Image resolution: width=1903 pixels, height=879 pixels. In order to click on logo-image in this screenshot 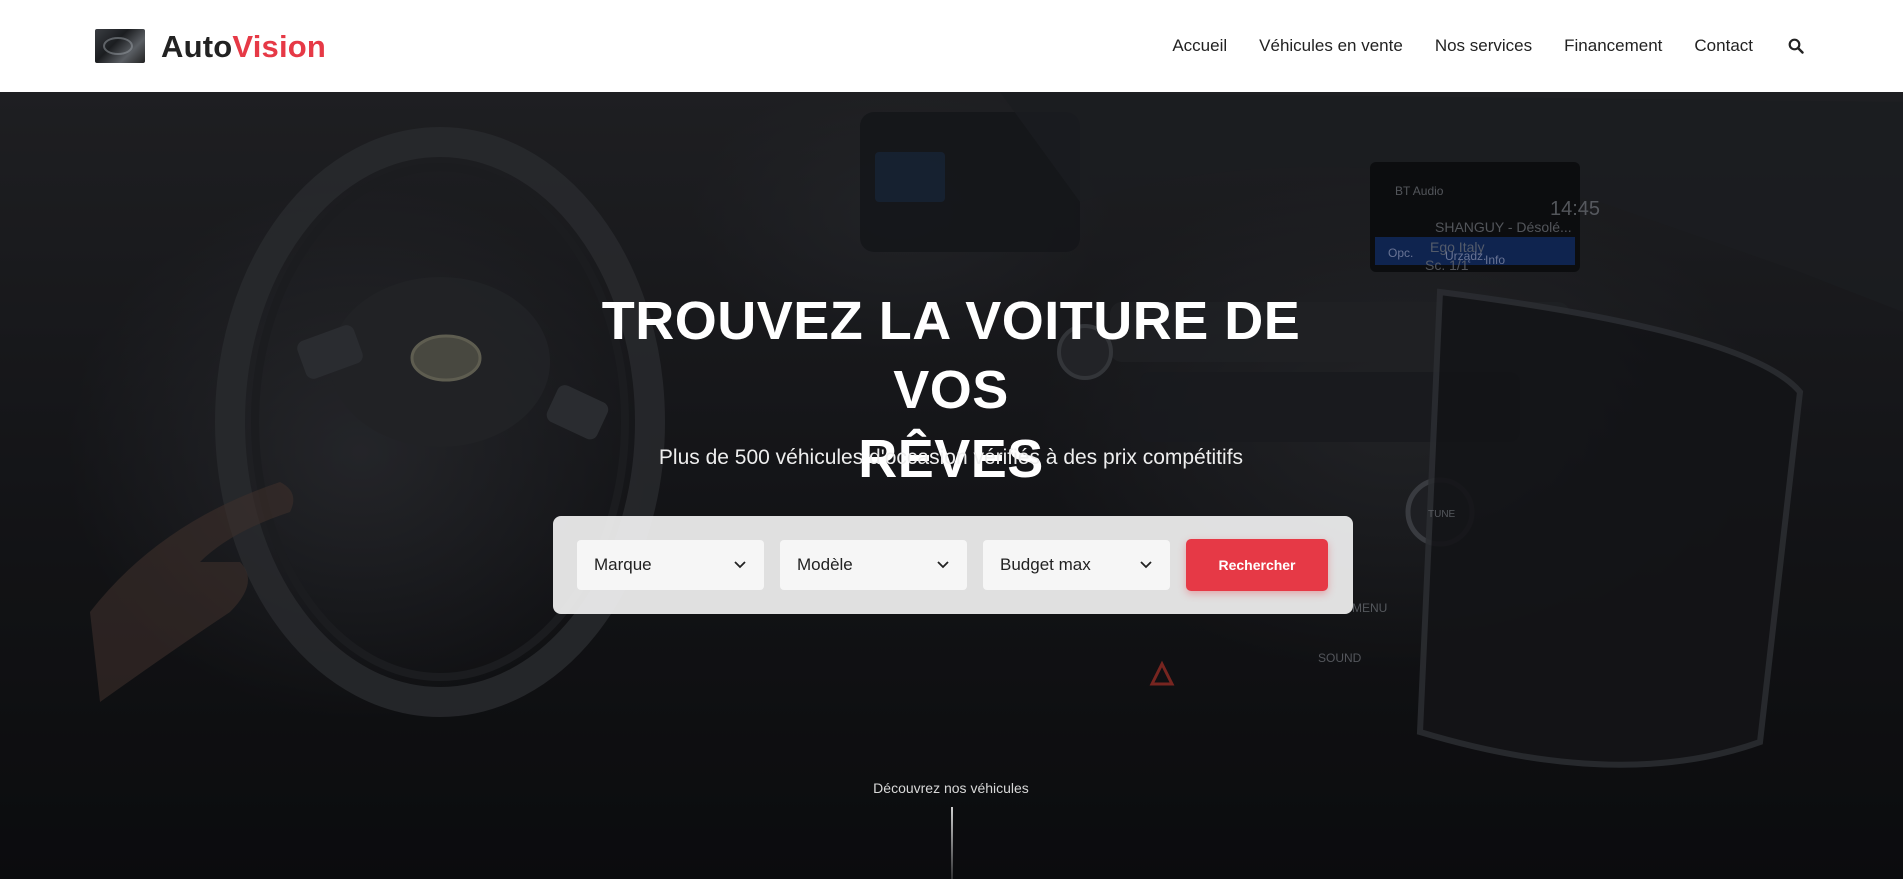, I will do `click(120, 46)`.